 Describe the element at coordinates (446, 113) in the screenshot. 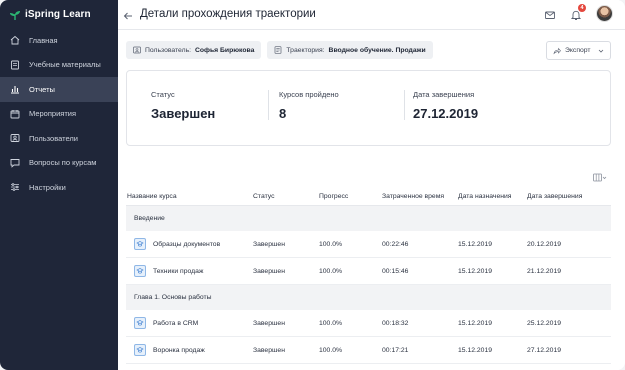

I see `stat-value: 27.12.2019` at that location.